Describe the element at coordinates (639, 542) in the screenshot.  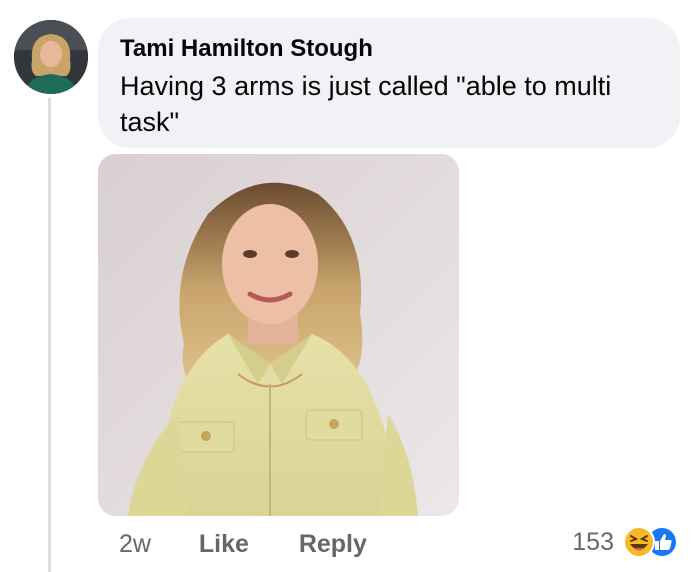
I see `haha-icon` at that location.